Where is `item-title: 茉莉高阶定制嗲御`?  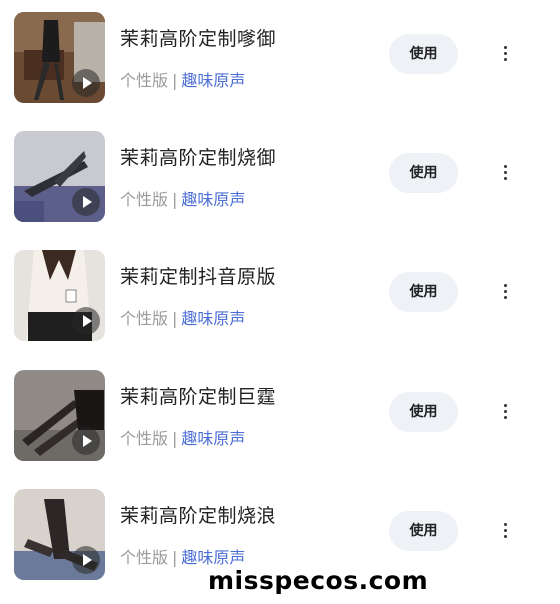
item-title: 茉莉高阶定制嗲御 is located at coordinates (198, 39).